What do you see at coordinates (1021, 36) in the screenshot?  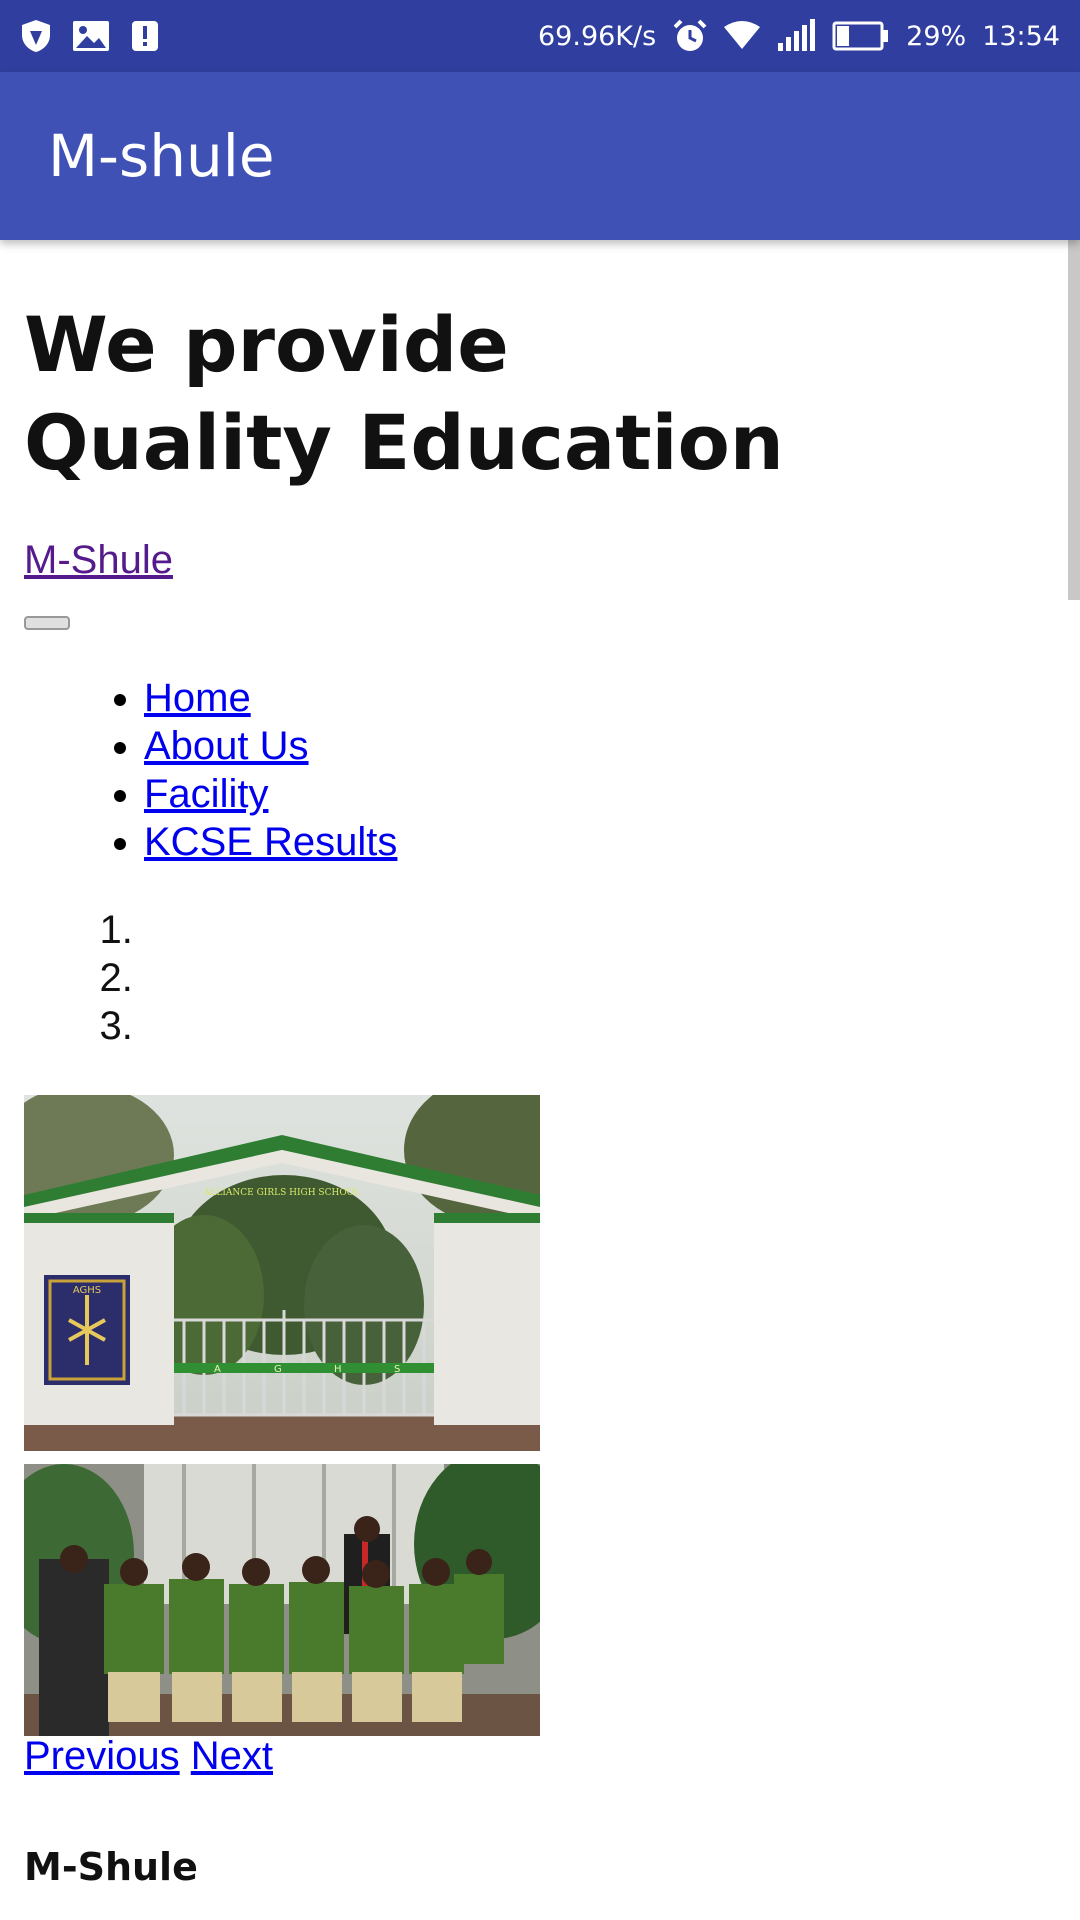 I see `clock: 13:54` at bounding box center [1021, 36].